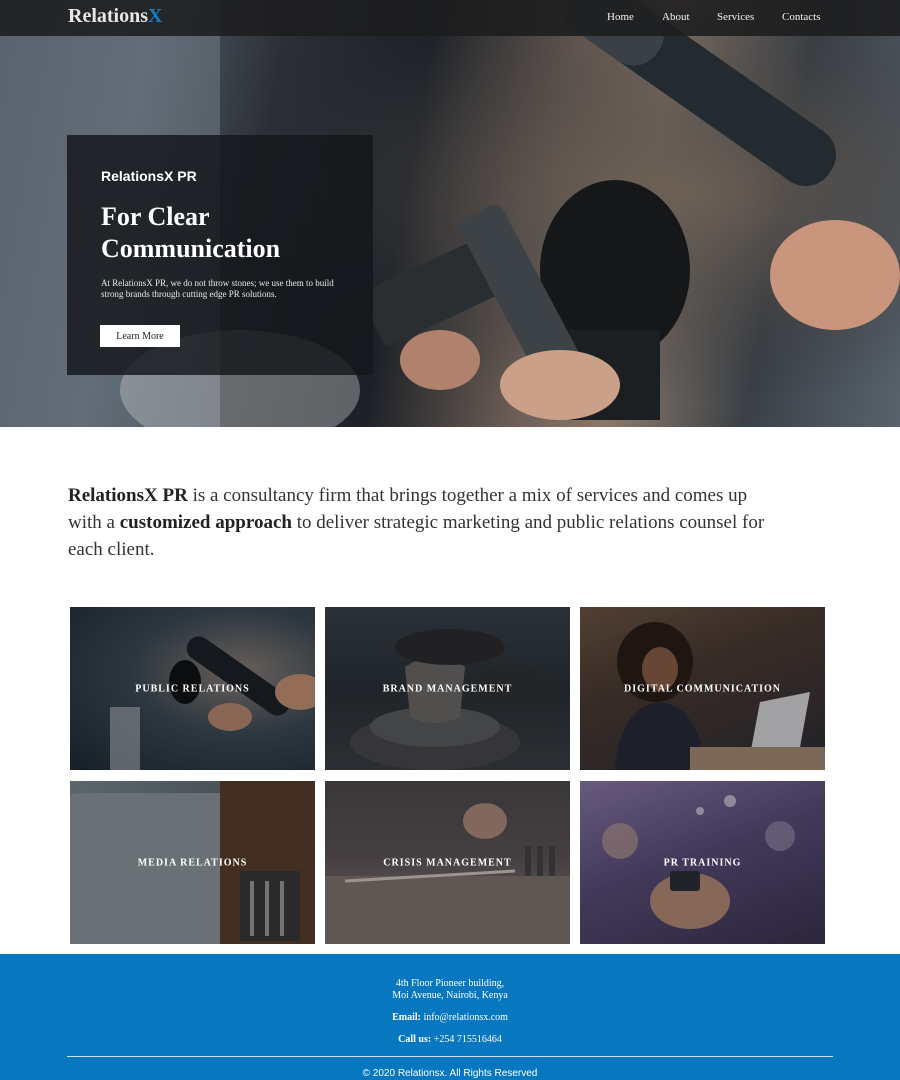 The image size is (900, 1080). I want to click on tile-label: CRISIS MANAGEMENT, so click(447, 862).